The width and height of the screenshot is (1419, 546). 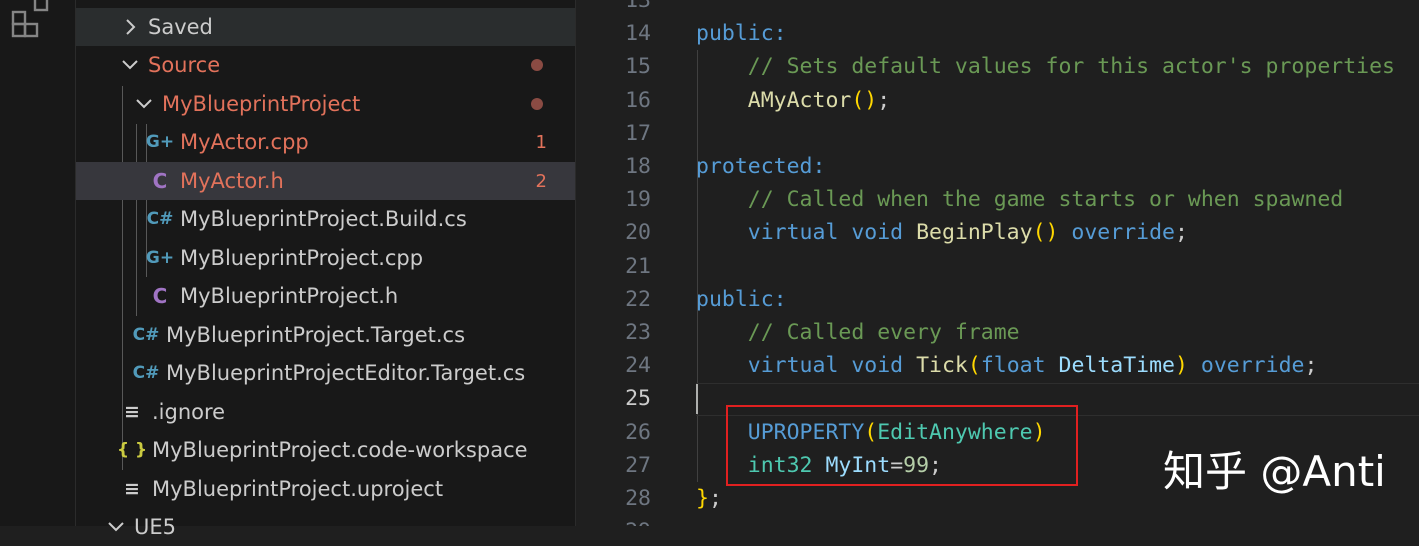 I want to click on code-token: public:, so click(x=741, y=34).